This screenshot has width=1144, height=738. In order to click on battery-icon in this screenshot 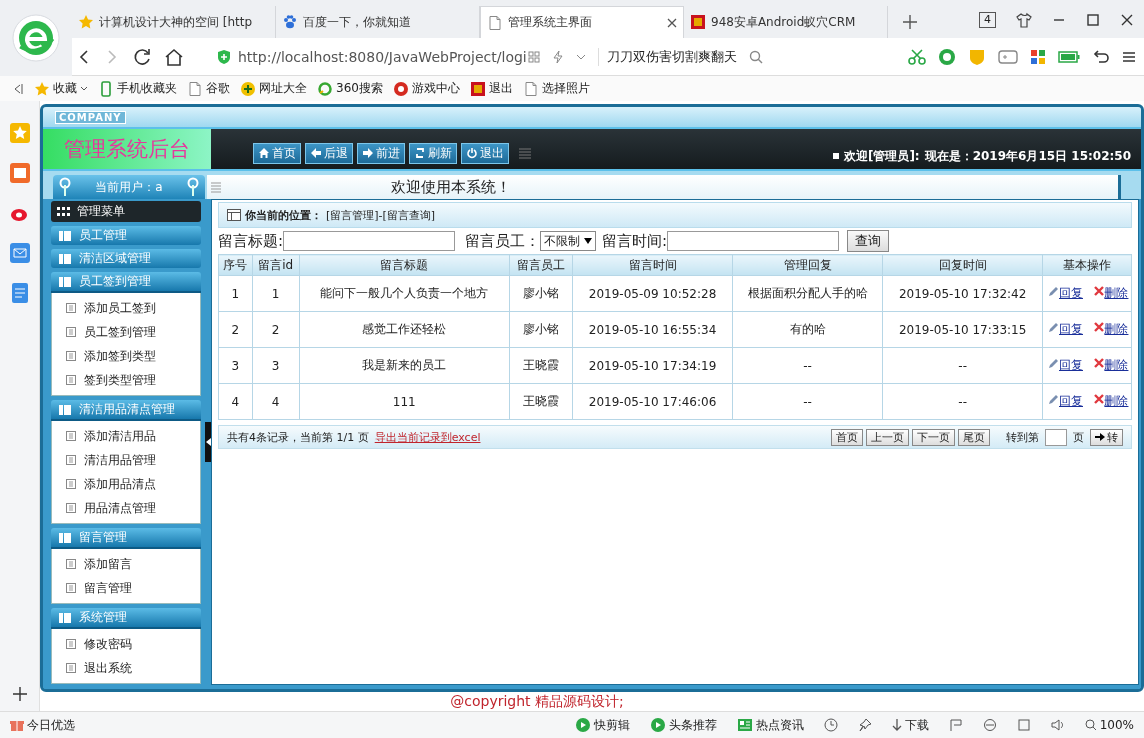, I will do `click(1069, 56)`.